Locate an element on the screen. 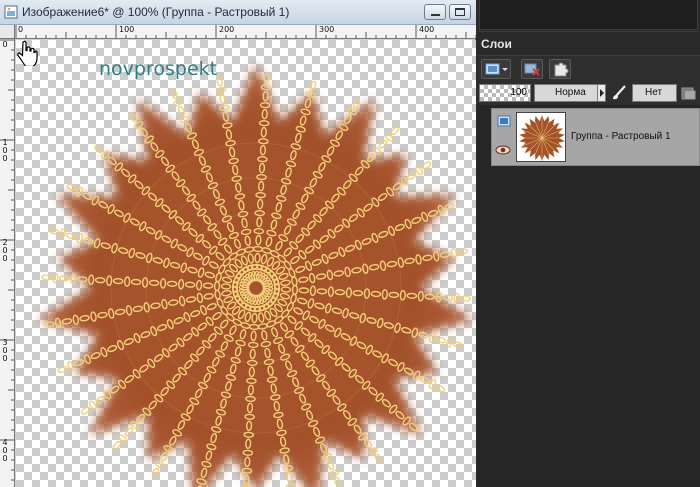 The width and height of the screenshot is (700, 487). opacity-value: 100 is located at coordinates (518, 92).